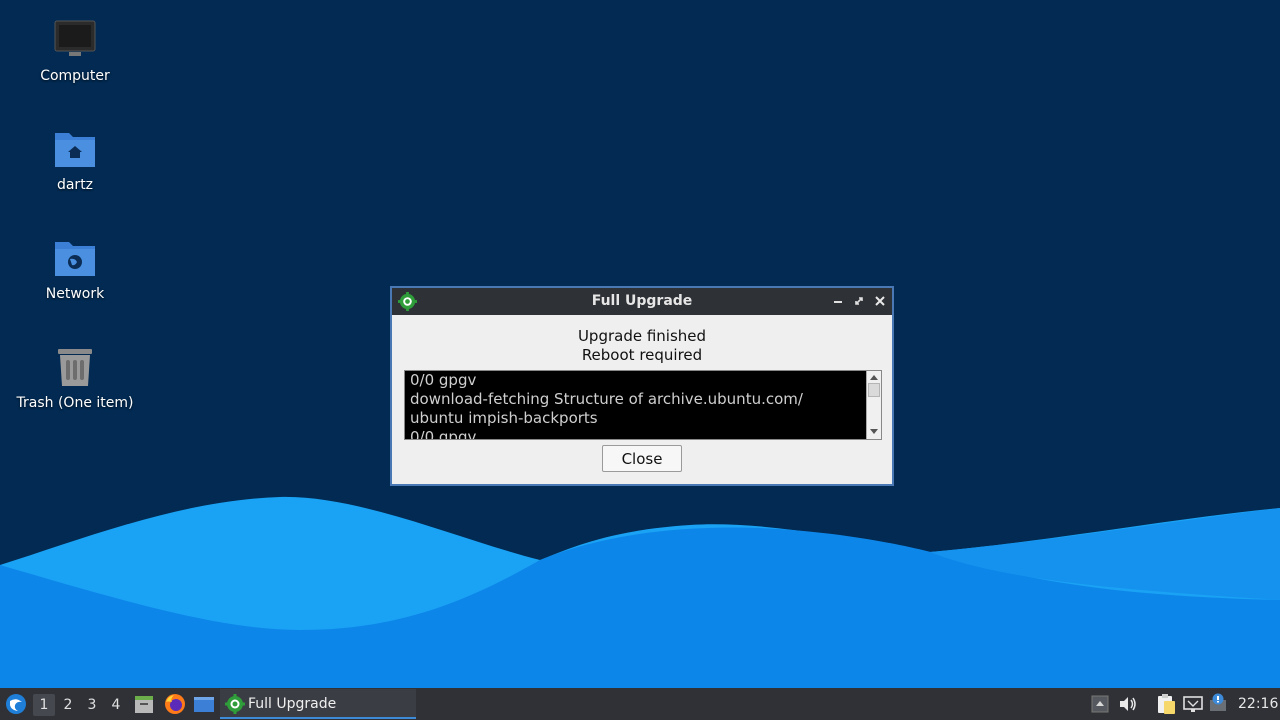 This screenshot has height=720, width=1280. I want to click on minimize-icon, so click(838, 301).